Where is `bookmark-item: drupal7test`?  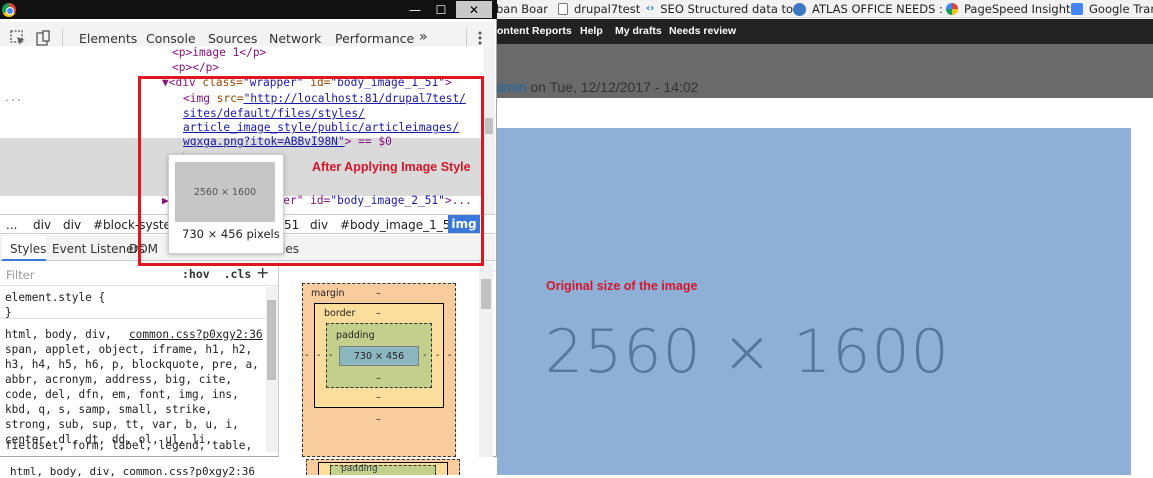
bookmark-item: drupal7test is located at coordinates (599, 9).